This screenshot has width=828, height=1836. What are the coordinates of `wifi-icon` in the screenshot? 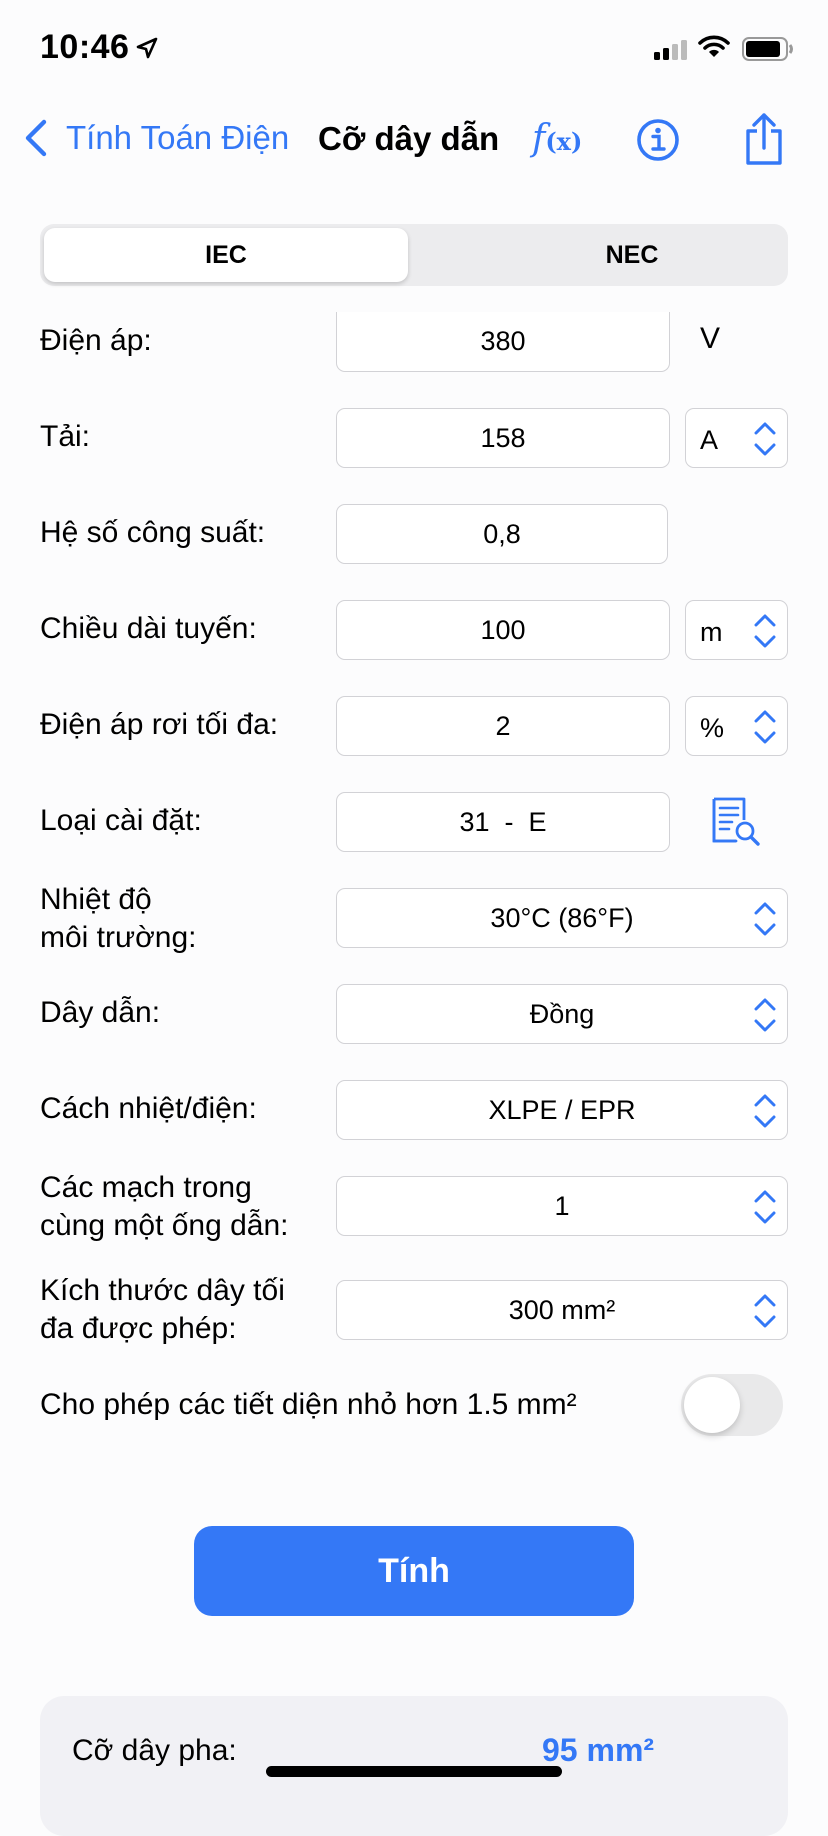 It's located at (714, 46).